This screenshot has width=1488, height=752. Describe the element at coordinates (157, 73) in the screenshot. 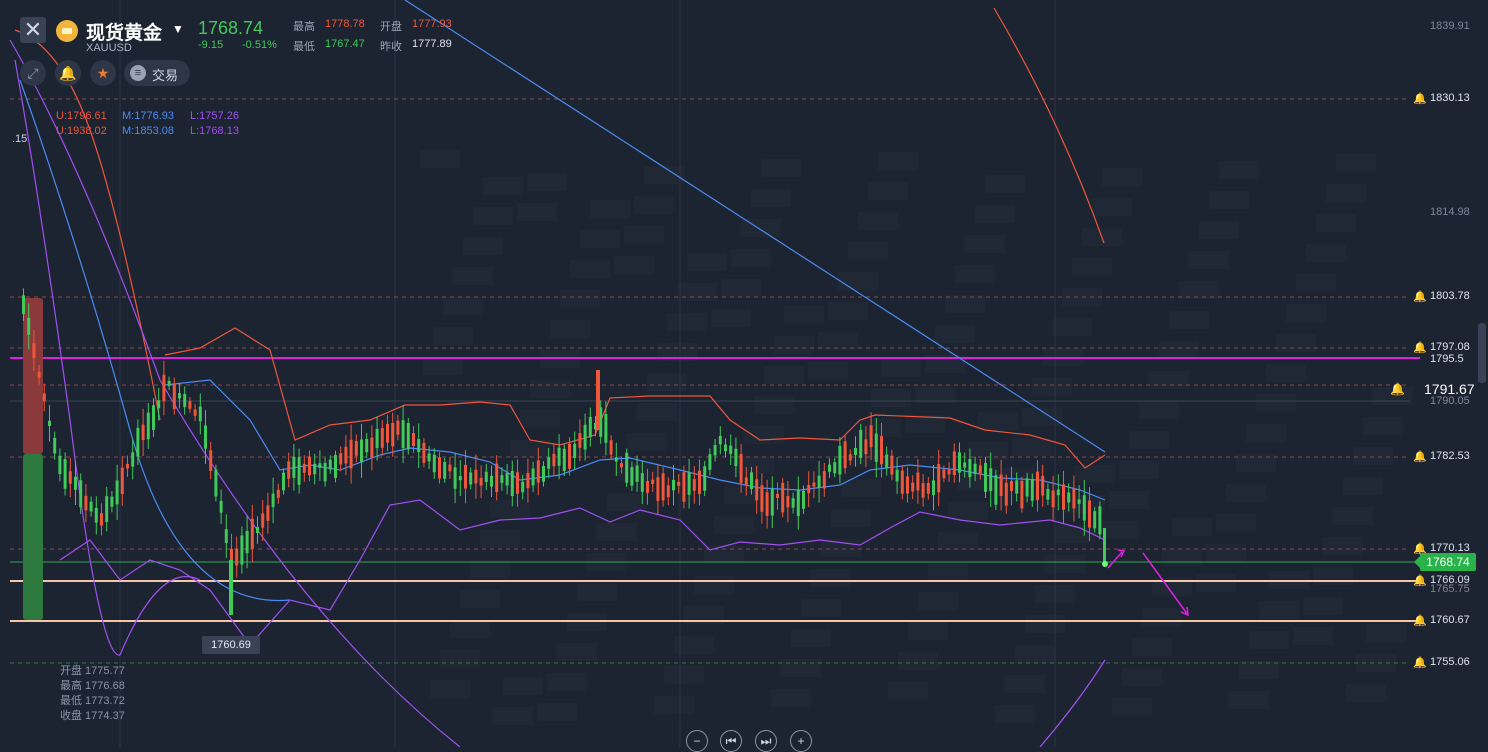

I see `trade-button: ≡ 交易` at that location.